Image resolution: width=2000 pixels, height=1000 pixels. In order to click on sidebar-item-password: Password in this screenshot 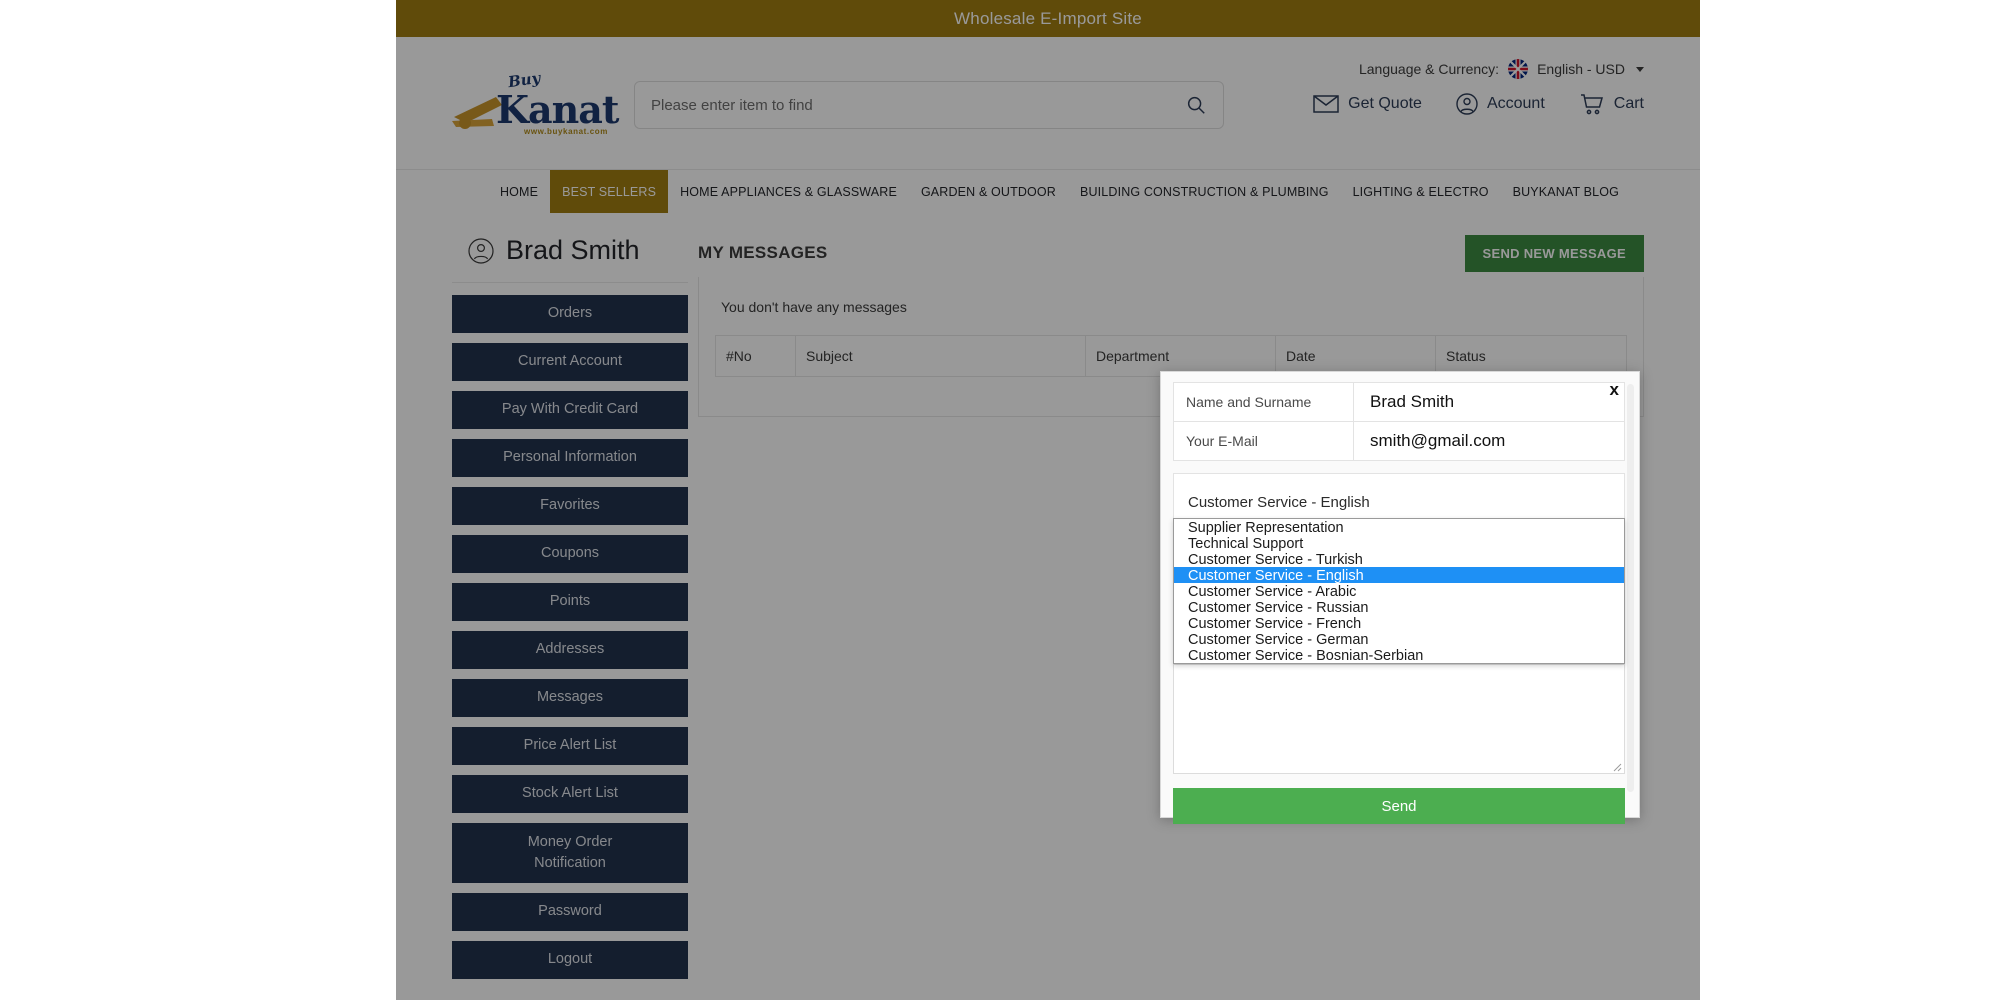, I will do `click(570, 912)`.